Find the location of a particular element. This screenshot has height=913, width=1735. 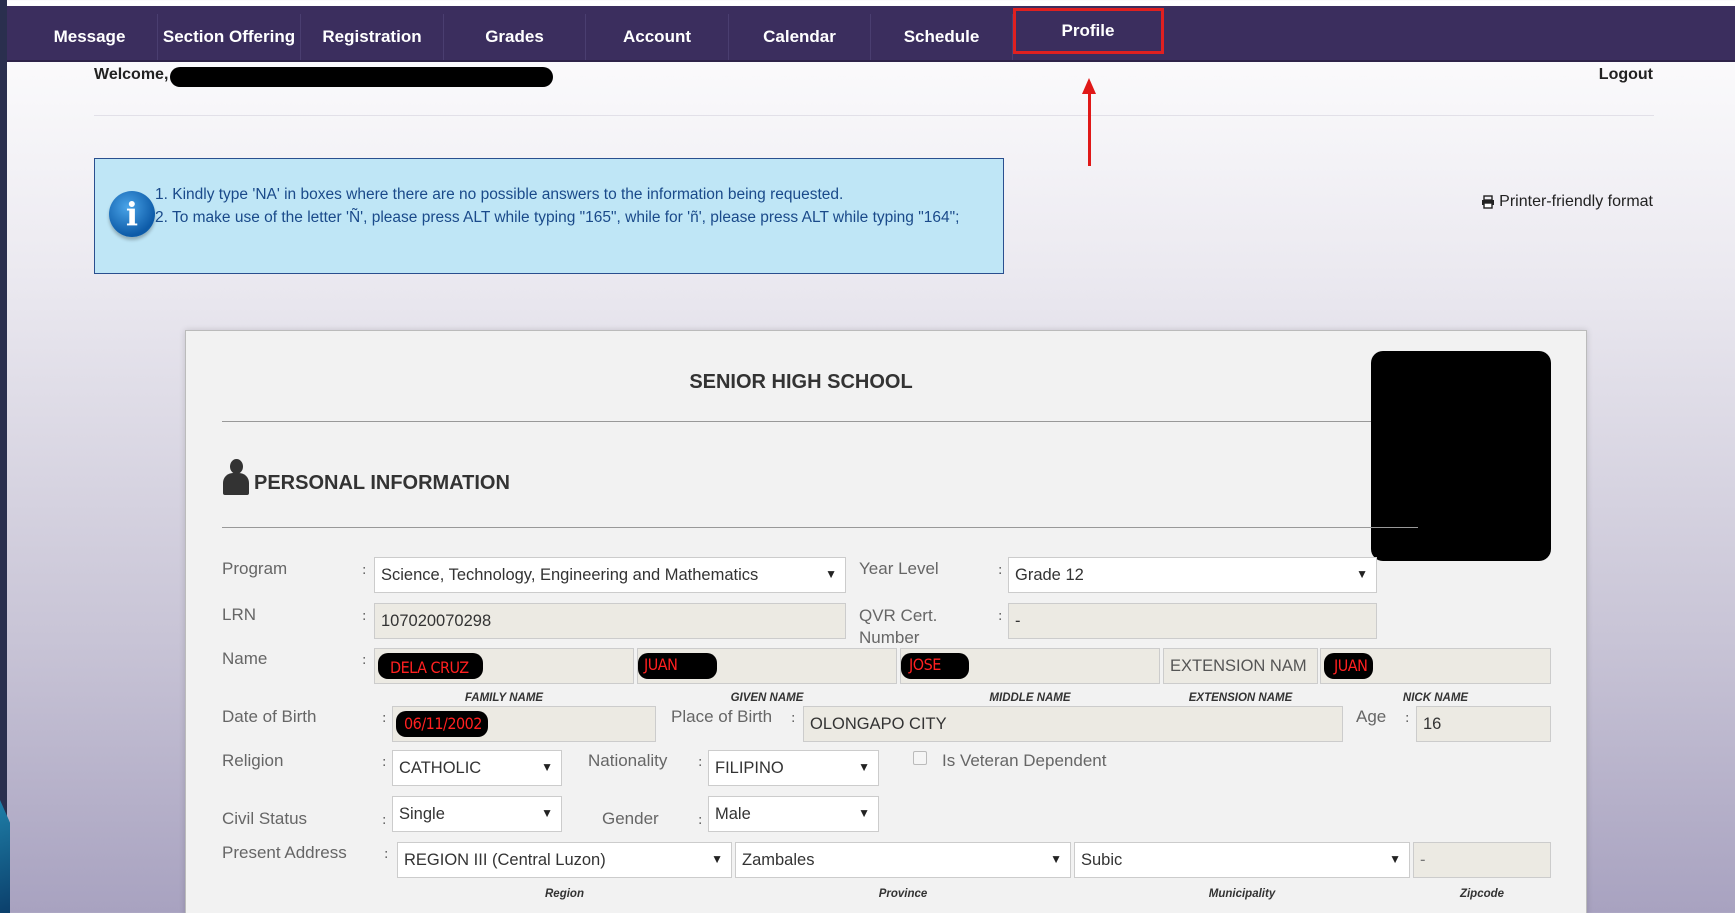

pob-field: OLONGAPO CITY is located at coordinates (1073, 724).